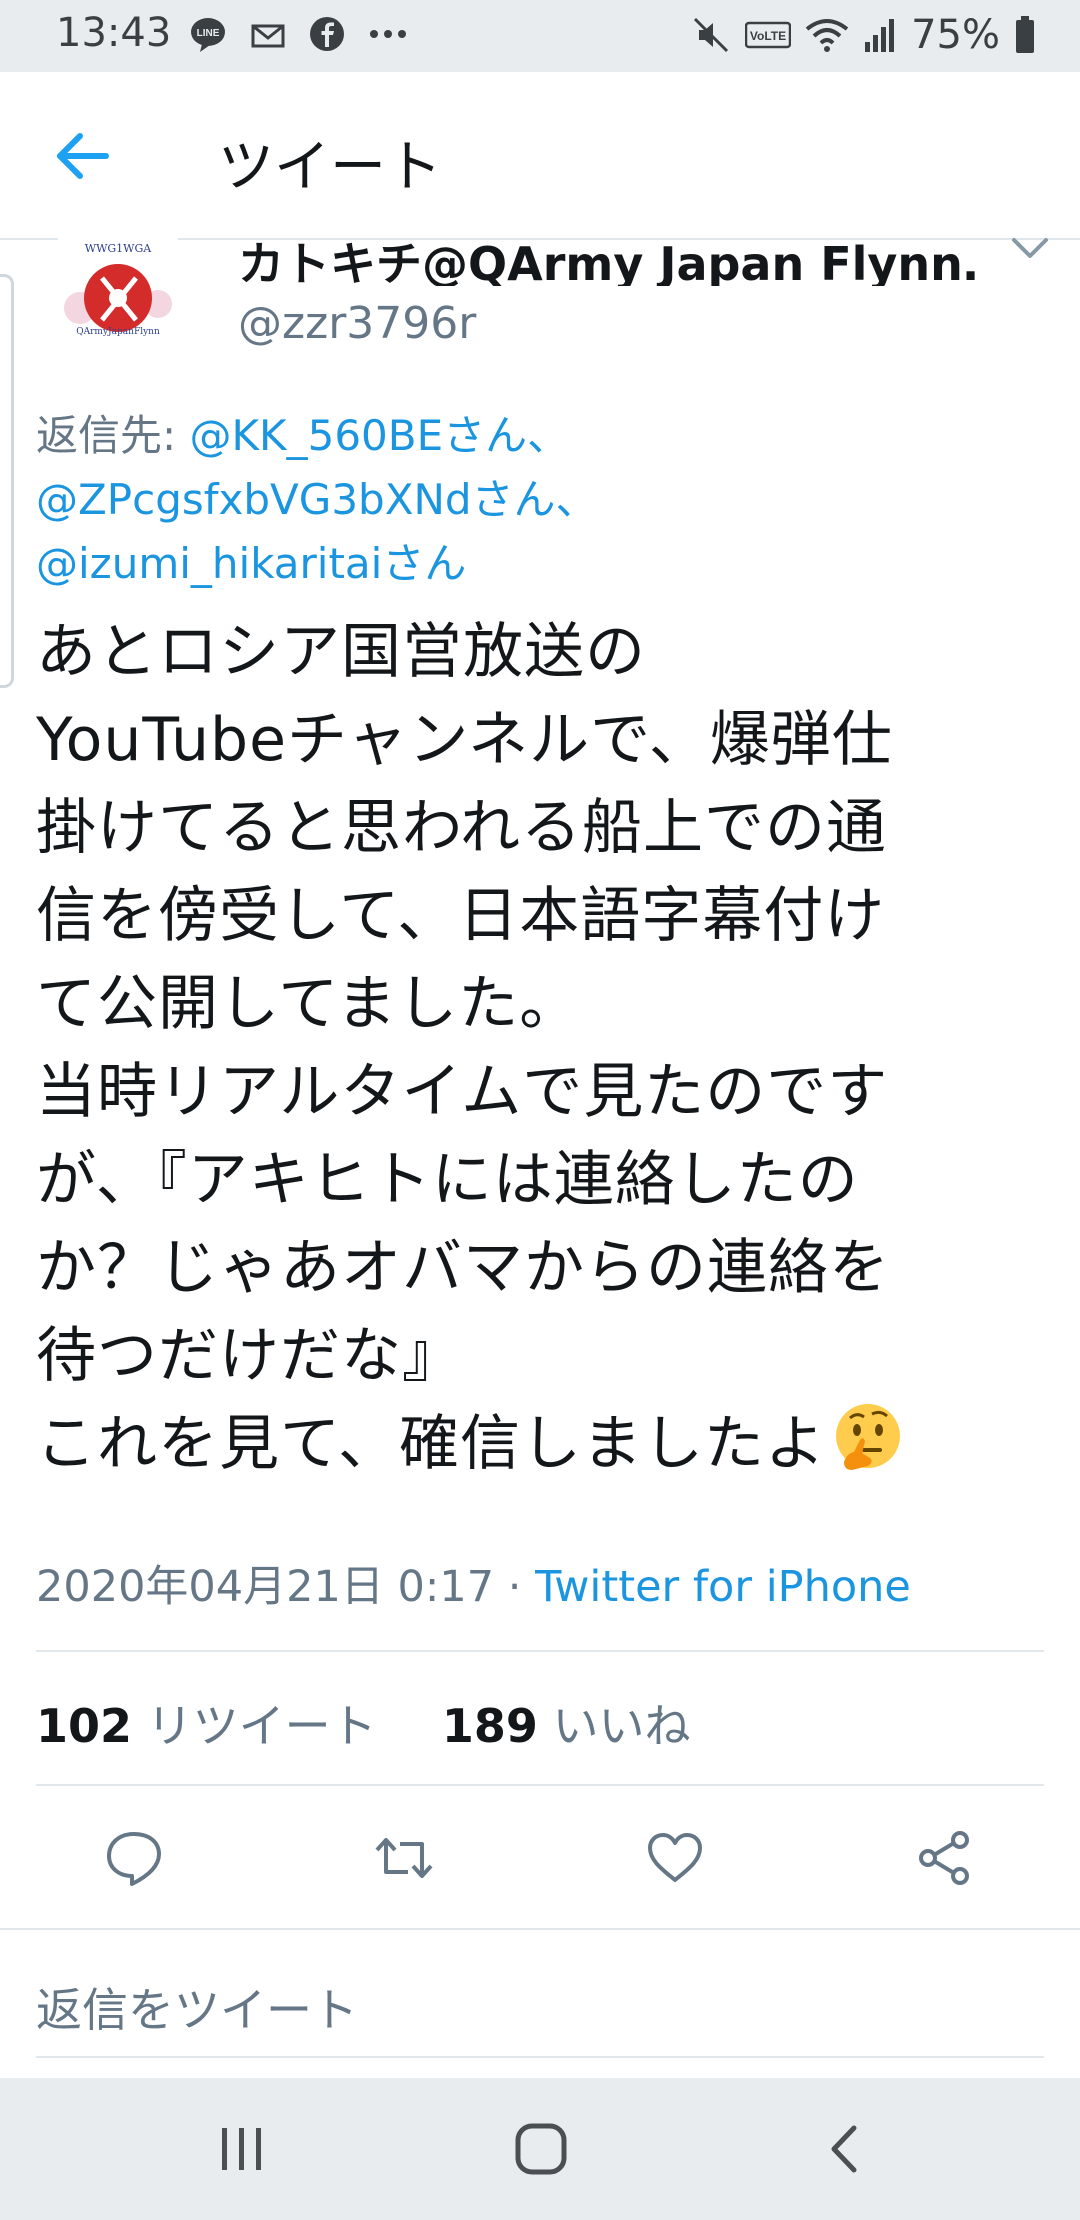 The height and width of the screenshot is (2220, 1080). I want to click on share-icon, so click(944, 1858).